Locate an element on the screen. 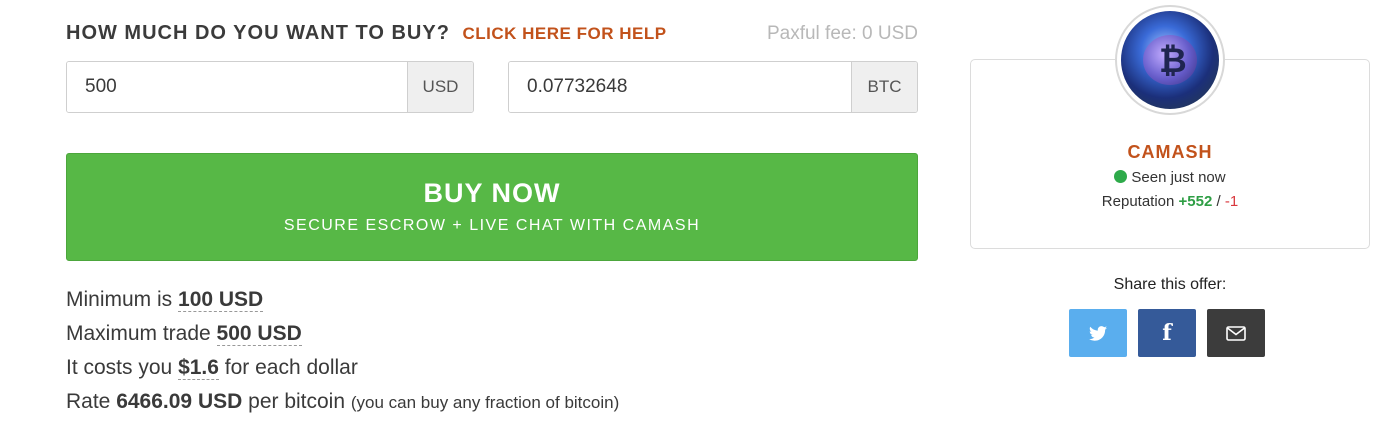 The height and width of the screenshot is (424, 1400). share-label: Share this offer: is located at coordinates (1170, 284).